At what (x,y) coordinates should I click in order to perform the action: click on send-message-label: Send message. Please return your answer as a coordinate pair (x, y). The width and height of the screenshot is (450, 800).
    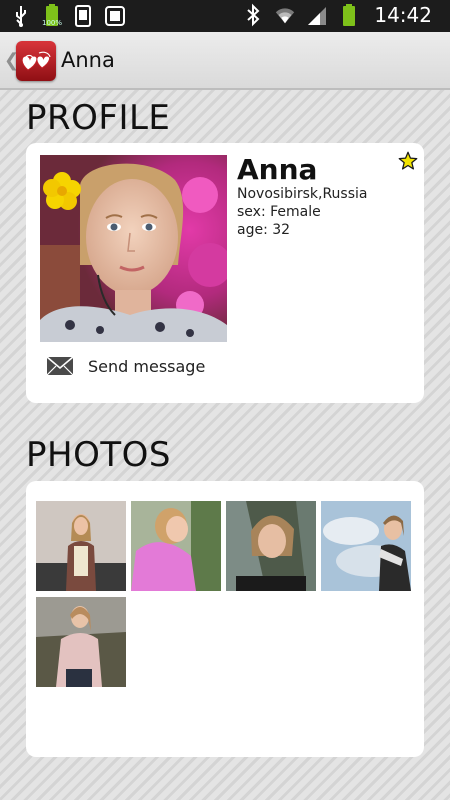
    Looking at the image, I should click on (147, 366).